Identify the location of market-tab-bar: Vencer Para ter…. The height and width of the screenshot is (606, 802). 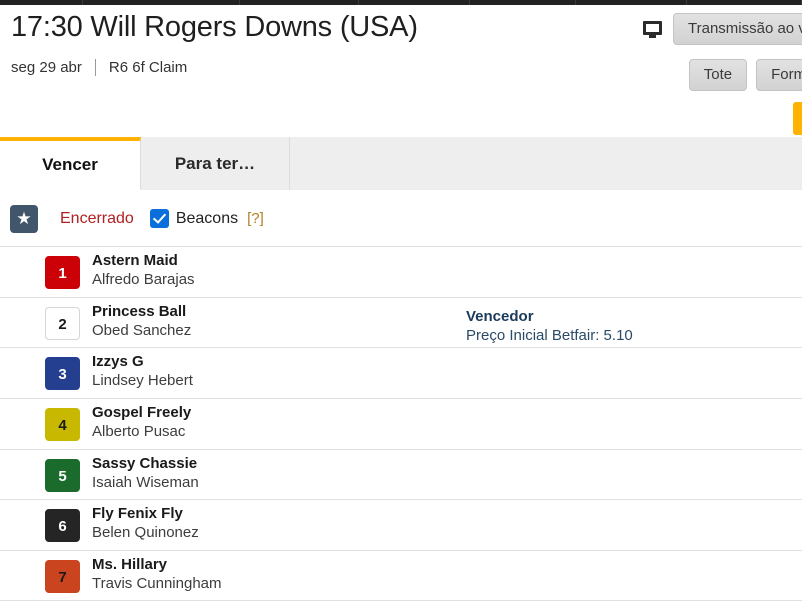
(401, 163).